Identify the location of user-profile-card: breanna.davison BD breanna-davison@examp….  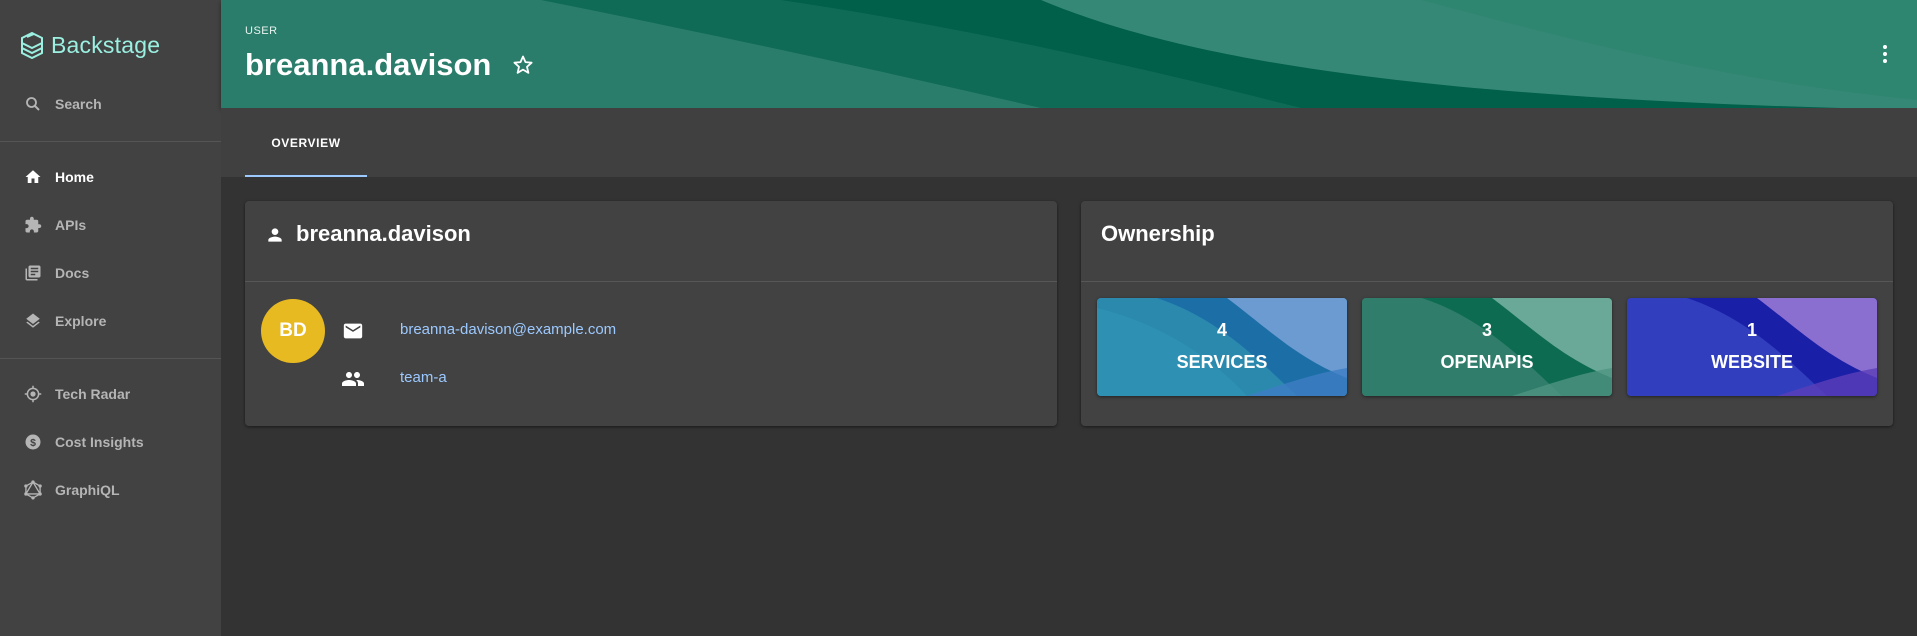
(651, 313).